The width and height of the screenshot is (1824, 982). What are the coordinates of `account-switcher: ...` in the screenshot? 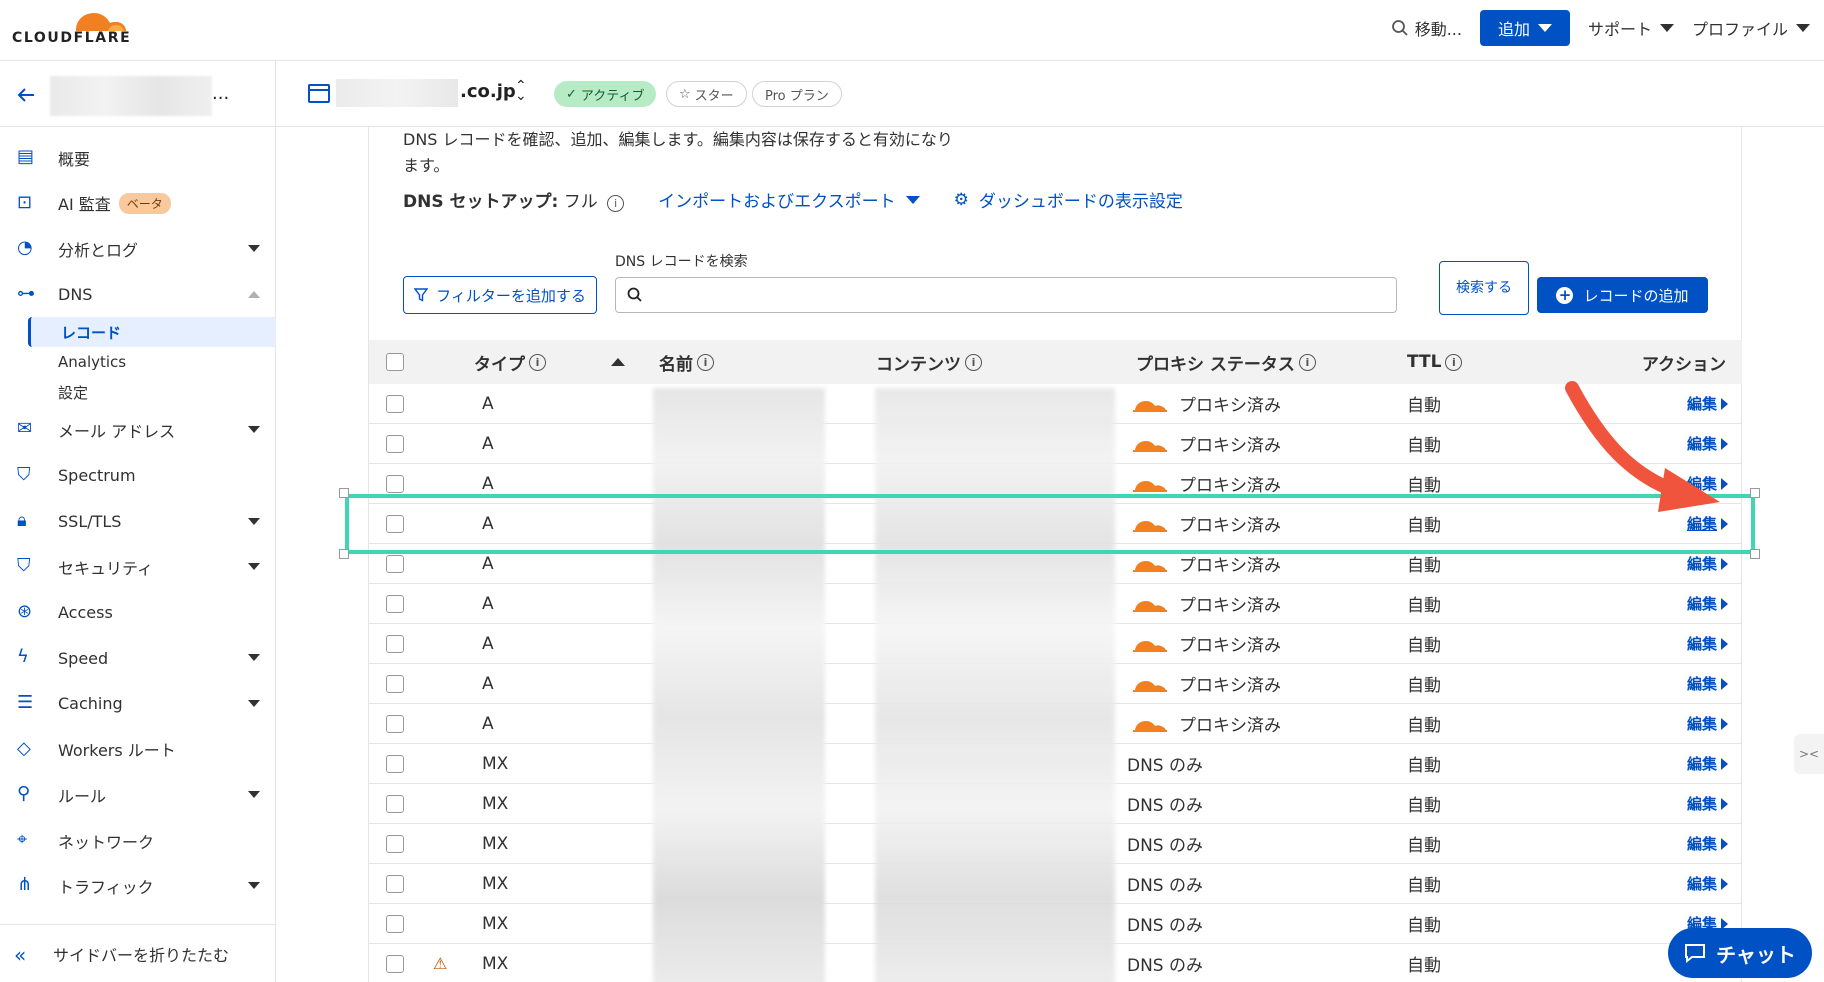 It's located at (138, 94).